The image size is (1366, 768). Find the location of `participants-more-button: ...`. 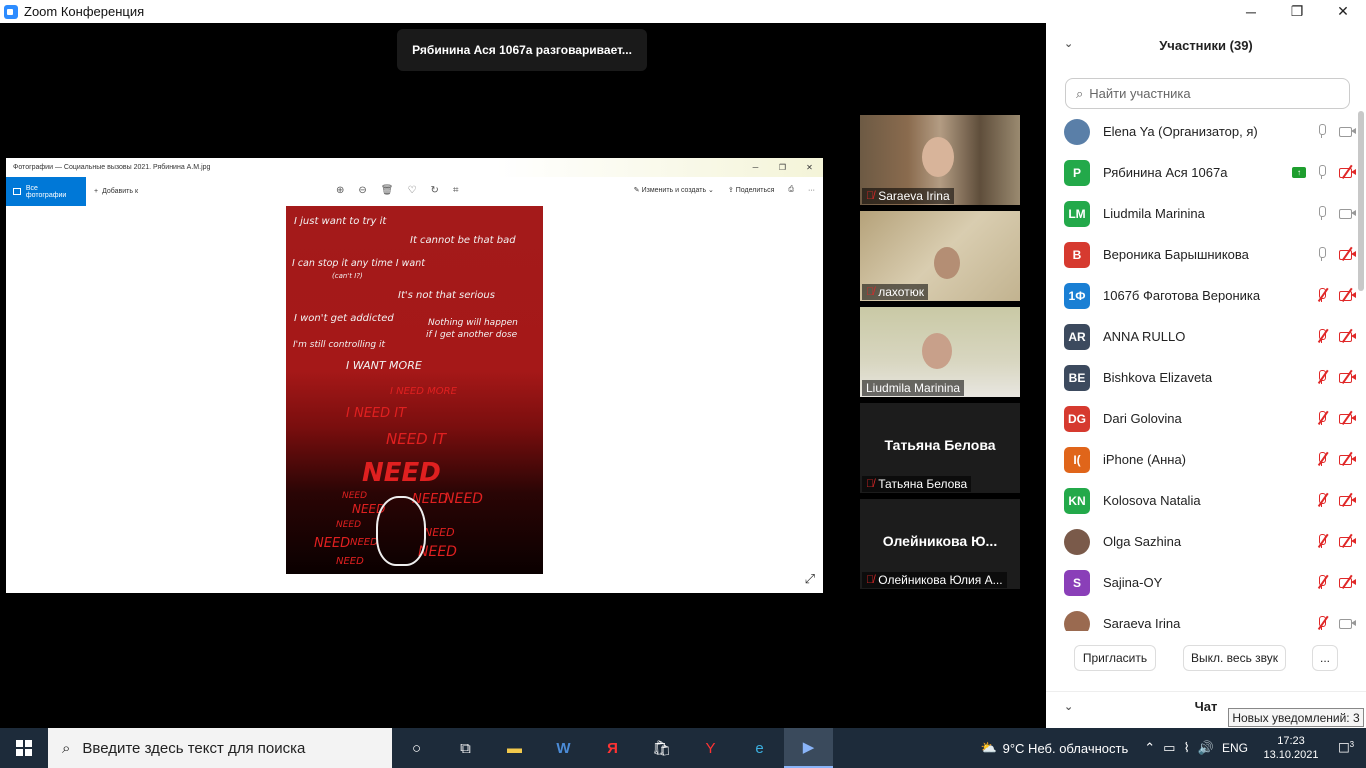

participants-more-button: ... is located at coordinates (1325, 658).